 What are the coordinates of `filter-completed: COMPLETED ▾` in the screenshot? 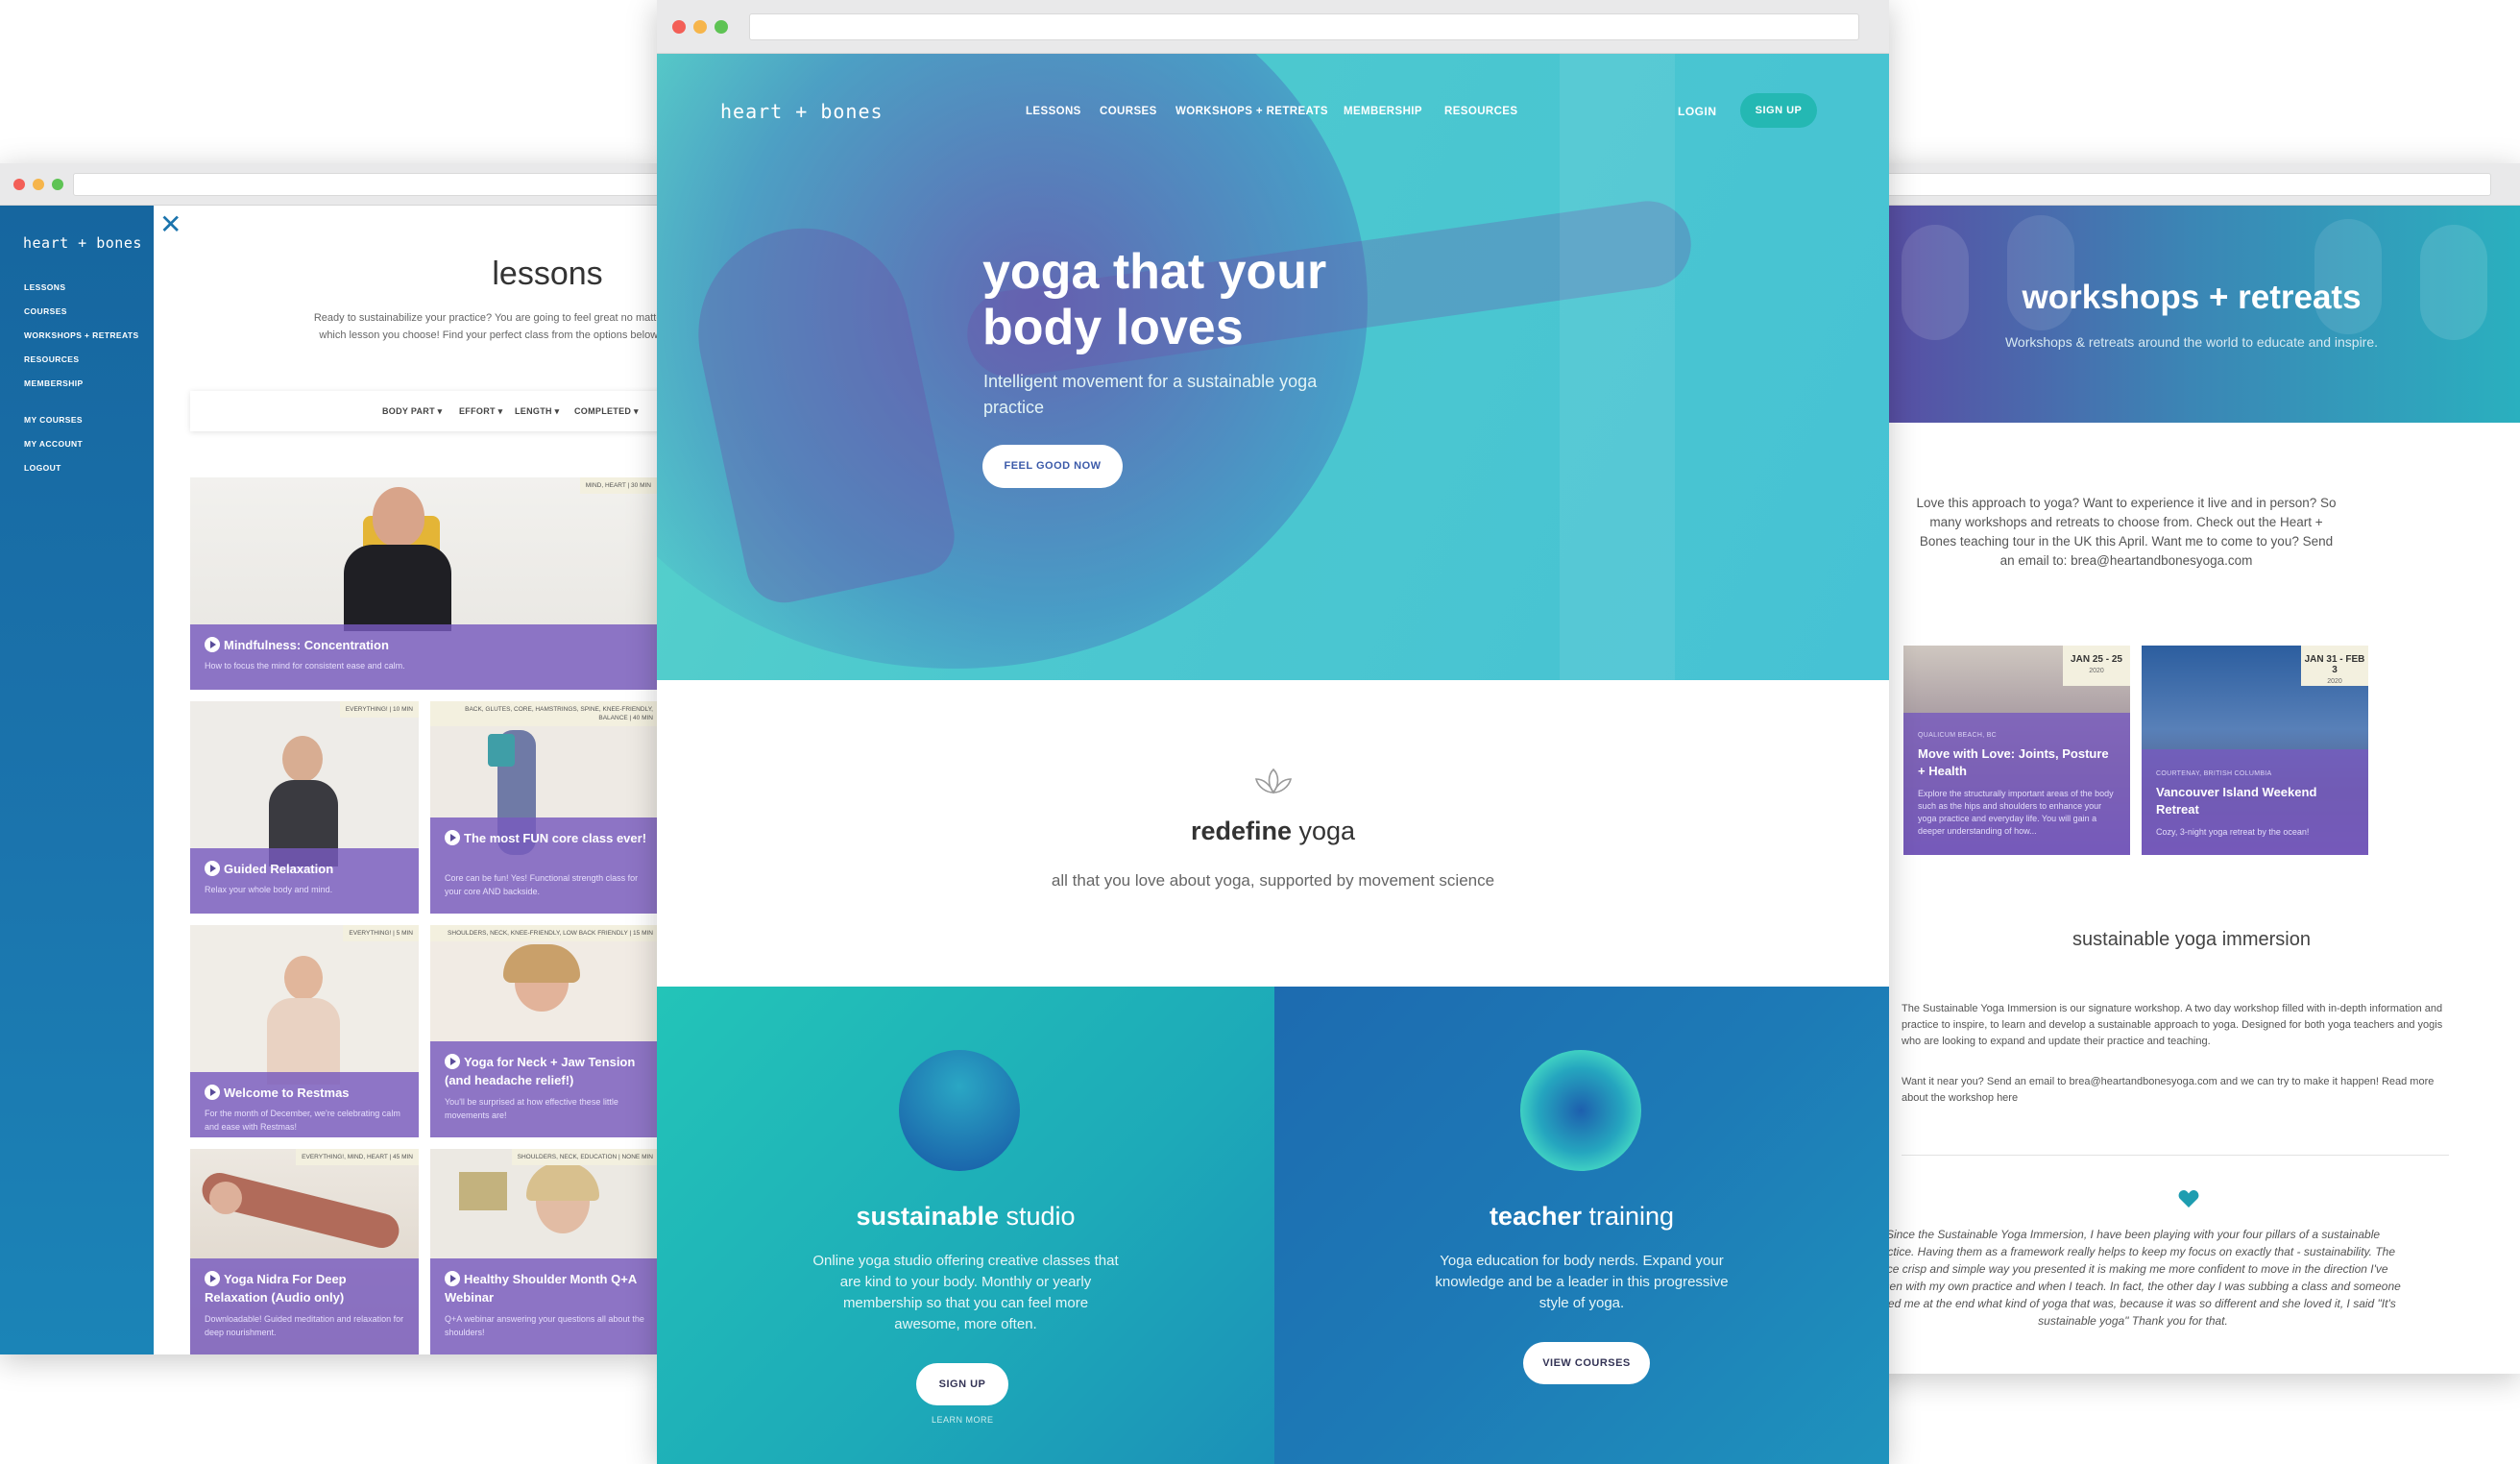 It's located at (606, 411).